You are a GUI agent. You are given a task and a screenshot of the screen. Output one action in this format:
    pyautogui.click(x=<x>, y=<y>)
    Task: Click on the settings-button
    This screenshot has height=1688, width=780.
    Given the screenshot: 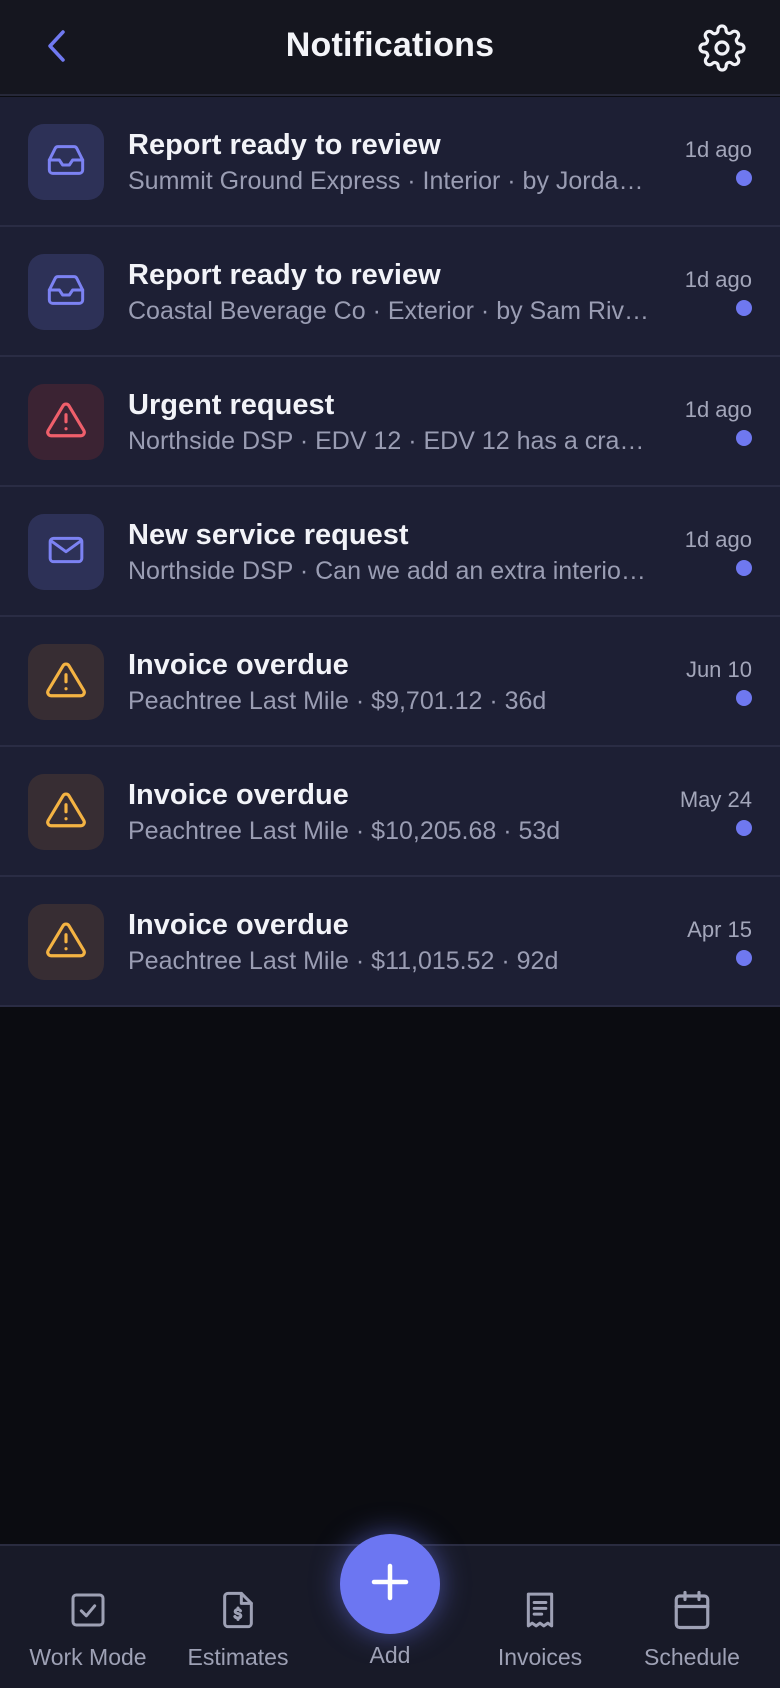 What is the action you would take?
    pyautogui.click(x=722, y=50)
    